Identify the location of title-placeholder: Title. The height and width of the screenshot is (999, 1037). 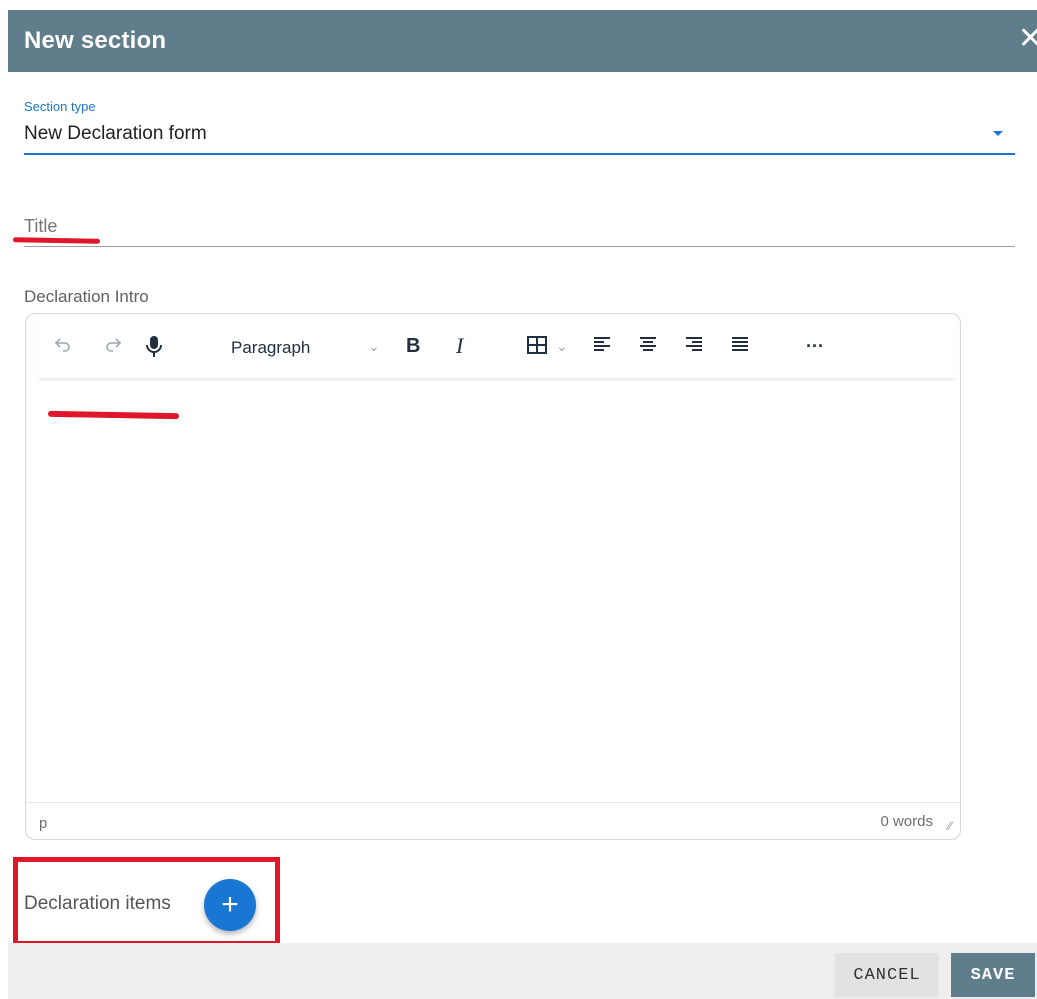
(40, 226).